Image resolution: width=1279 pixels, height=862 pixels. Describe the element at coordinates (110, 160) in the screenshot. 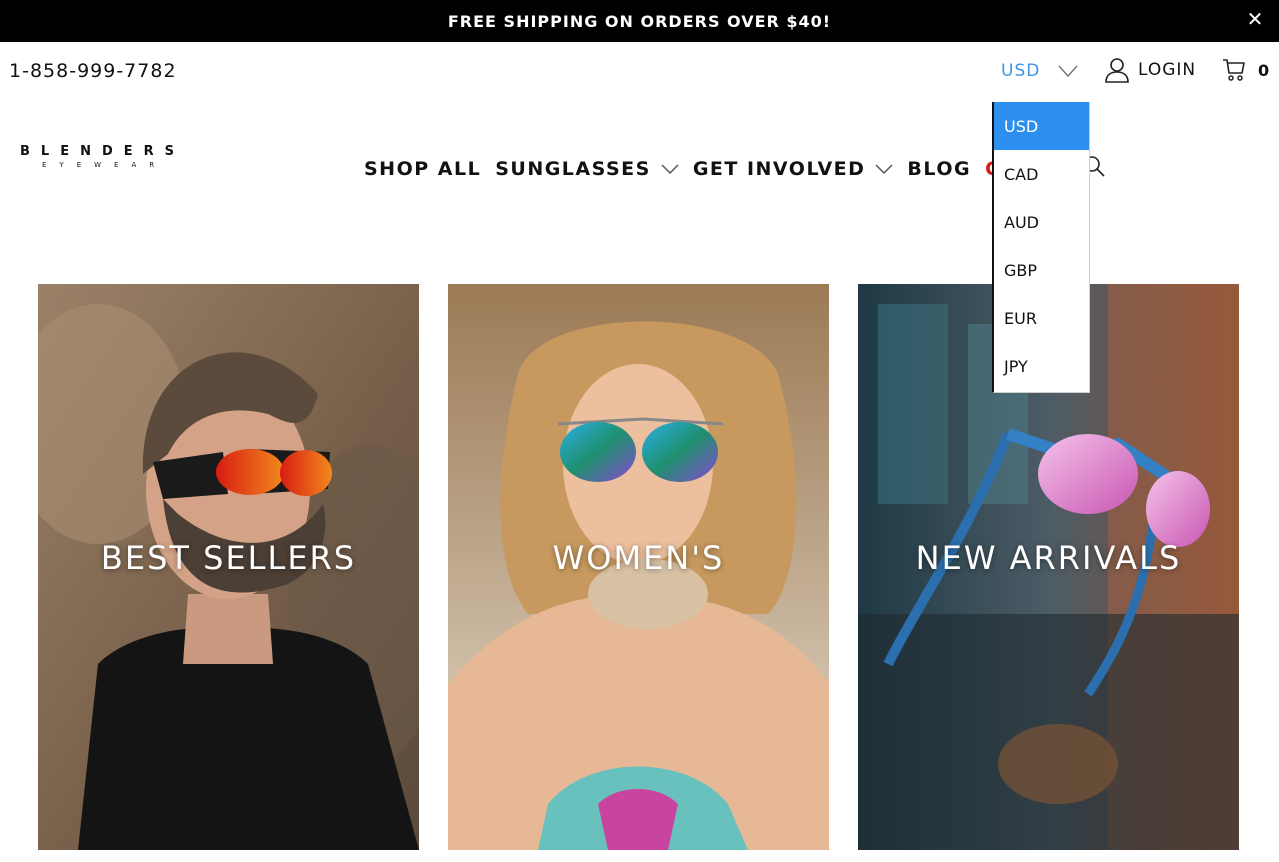

I see `site-logo: BLENDERS EYEWEAR` at that location.